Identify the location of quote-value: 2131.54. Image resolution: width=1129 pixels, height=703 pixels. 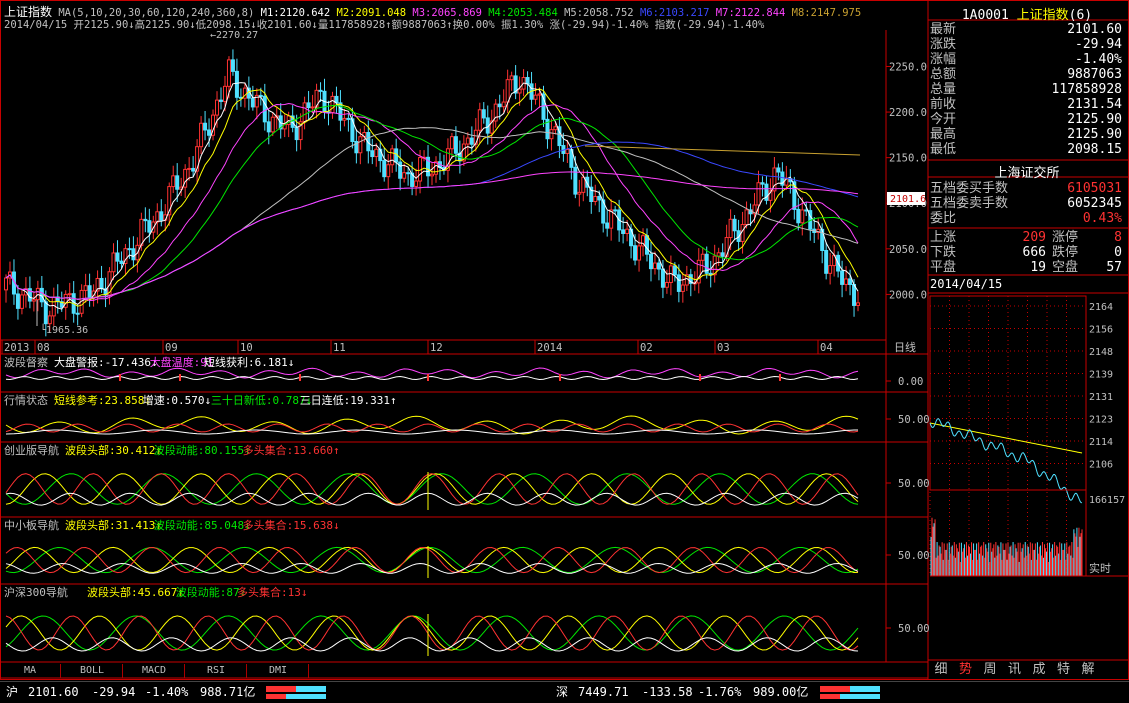
(1094, 104).